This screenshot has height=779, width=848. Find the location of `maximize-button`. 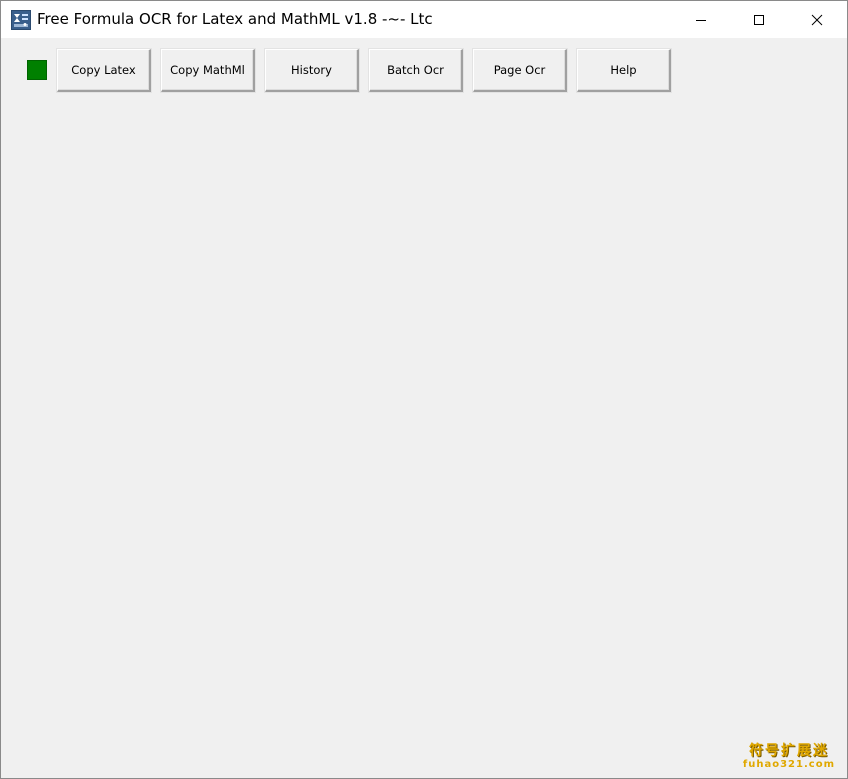

maximize-button is located at coordinates (759, 19).